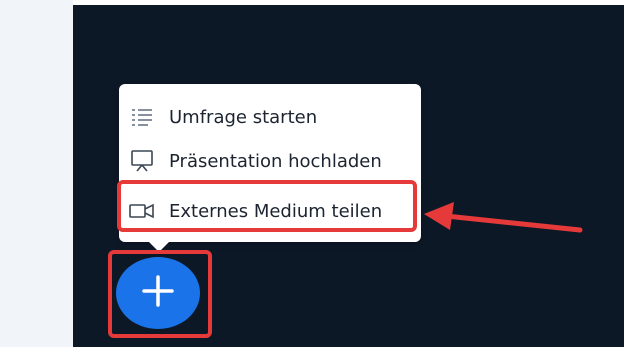  What do you see at coordinates (503, 217) in the screenshot?
I see `annotation-arrow` at bounding box center [503, 217].